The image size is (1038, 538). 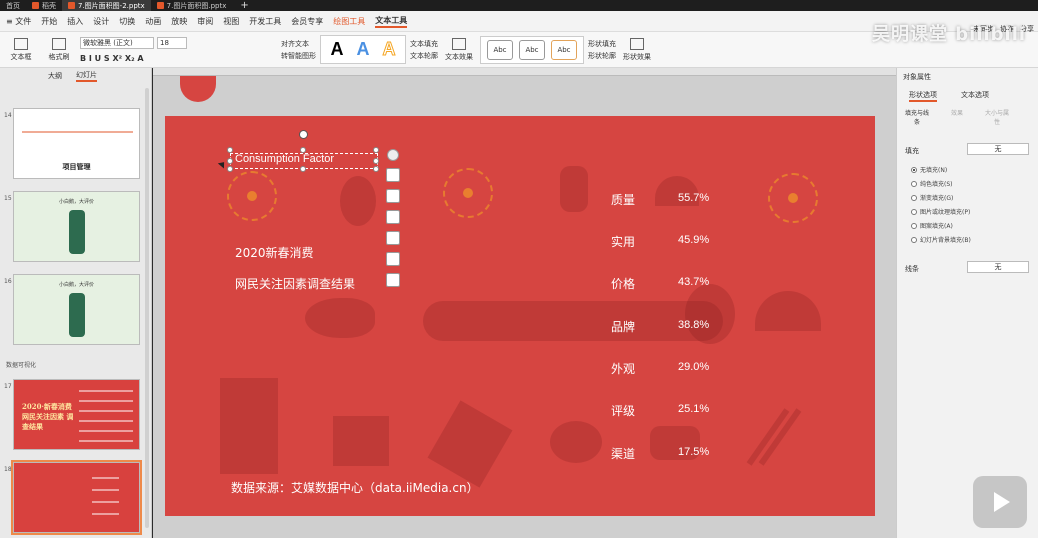 What do you see at coordinates (637, 49) in the screenshot?
I see `shape-effect-button: 形状效果` at bounding box center [637, 49].